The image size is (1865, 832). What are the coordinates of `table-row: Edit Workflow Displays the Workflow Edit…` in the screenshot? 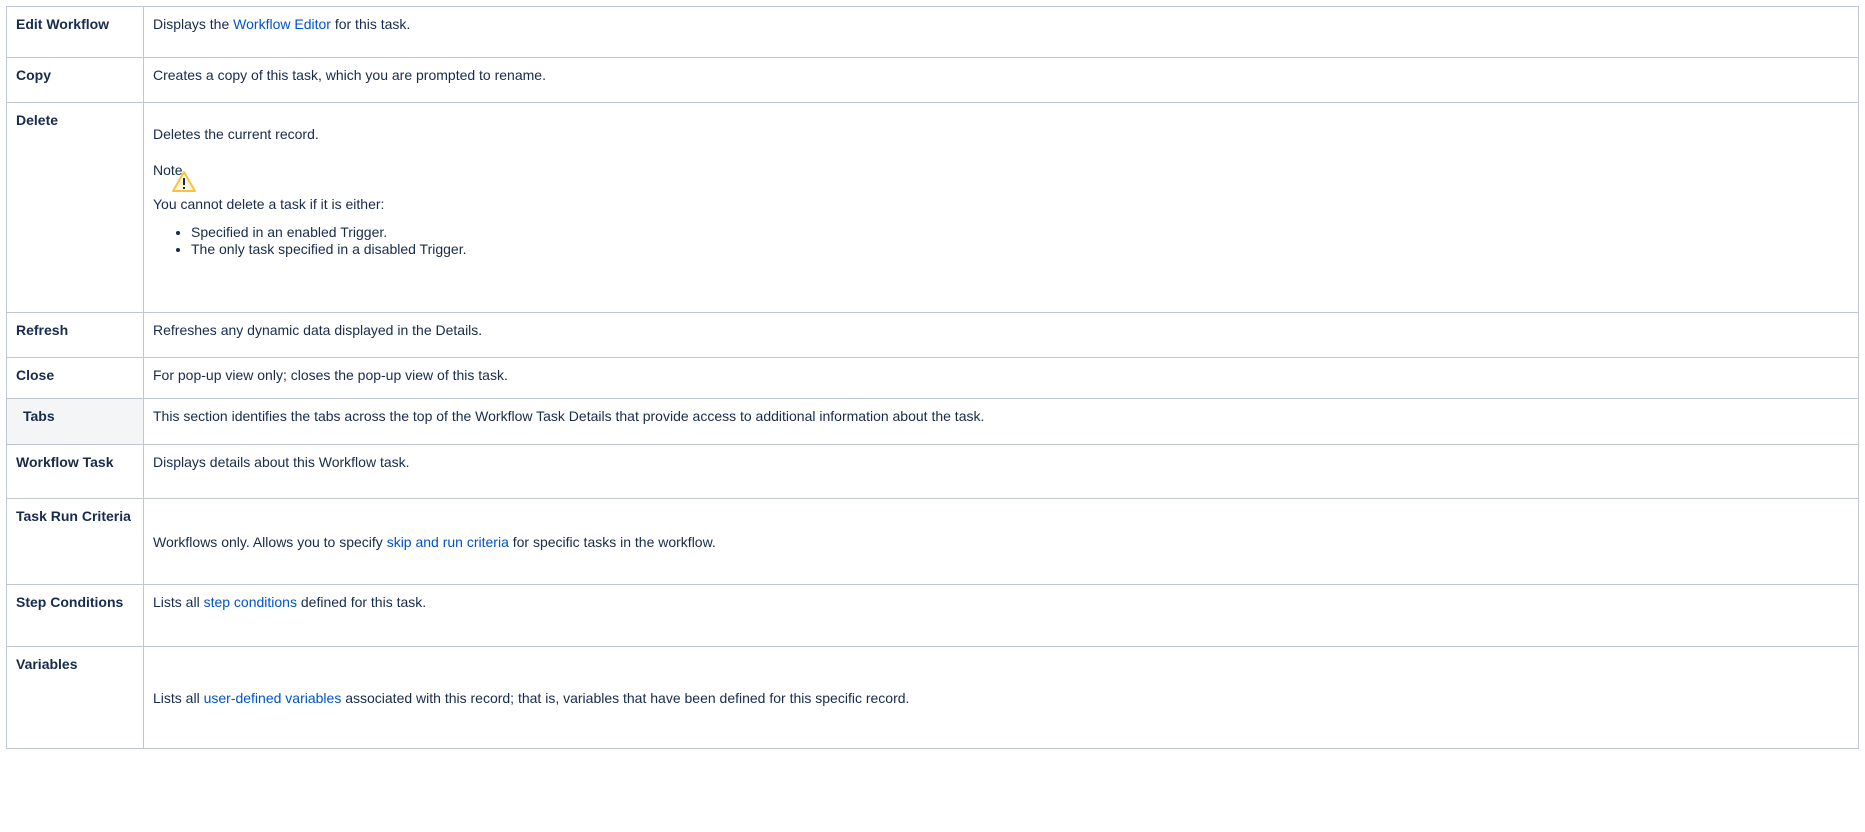 It's located at (932, 32).